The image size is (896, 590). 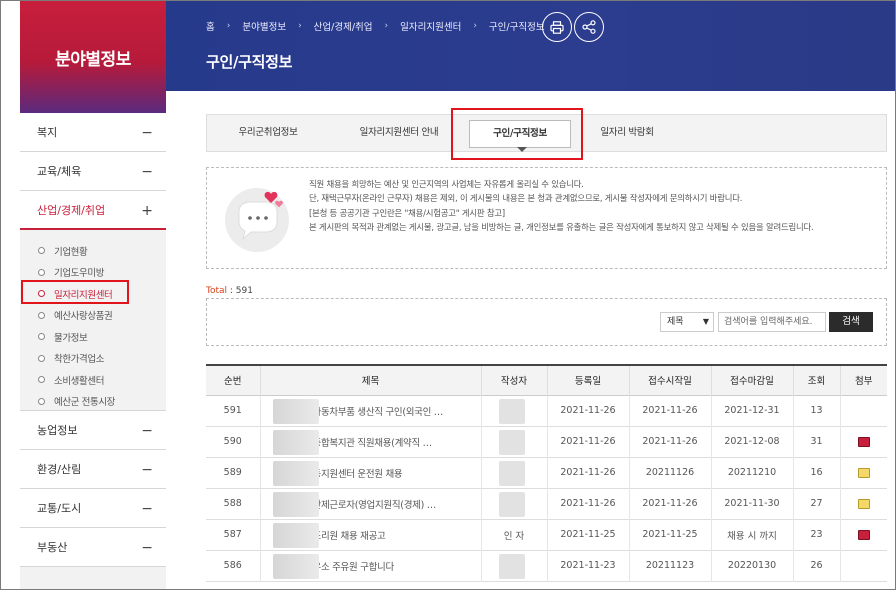 I want to click on sidebar-item-industry: 산업/경제/취업 +, so click(x=93, y=210).